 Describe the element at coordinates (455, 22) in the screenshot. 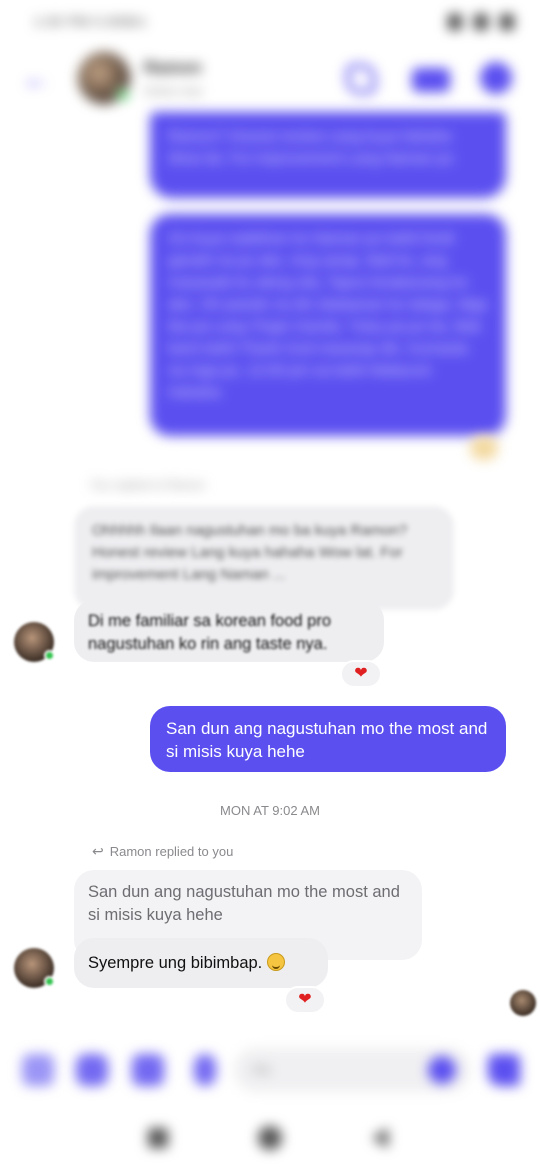

I see `signal-icon` at that location.